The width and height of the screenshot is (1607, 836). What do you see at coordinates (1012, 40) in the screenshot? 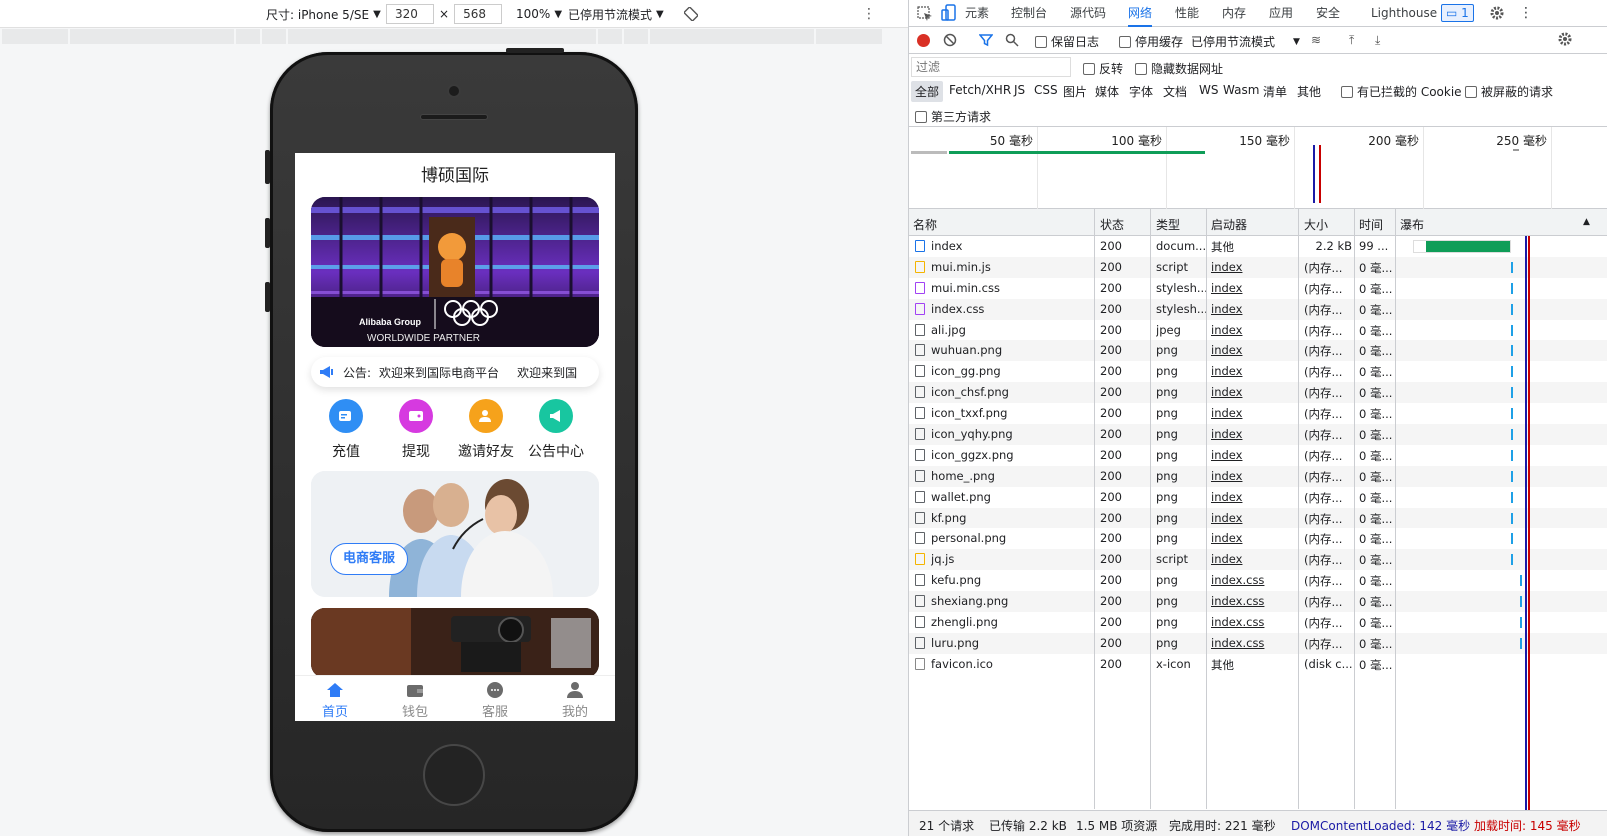
I see `search-button` at bounding box center [1012, 40].